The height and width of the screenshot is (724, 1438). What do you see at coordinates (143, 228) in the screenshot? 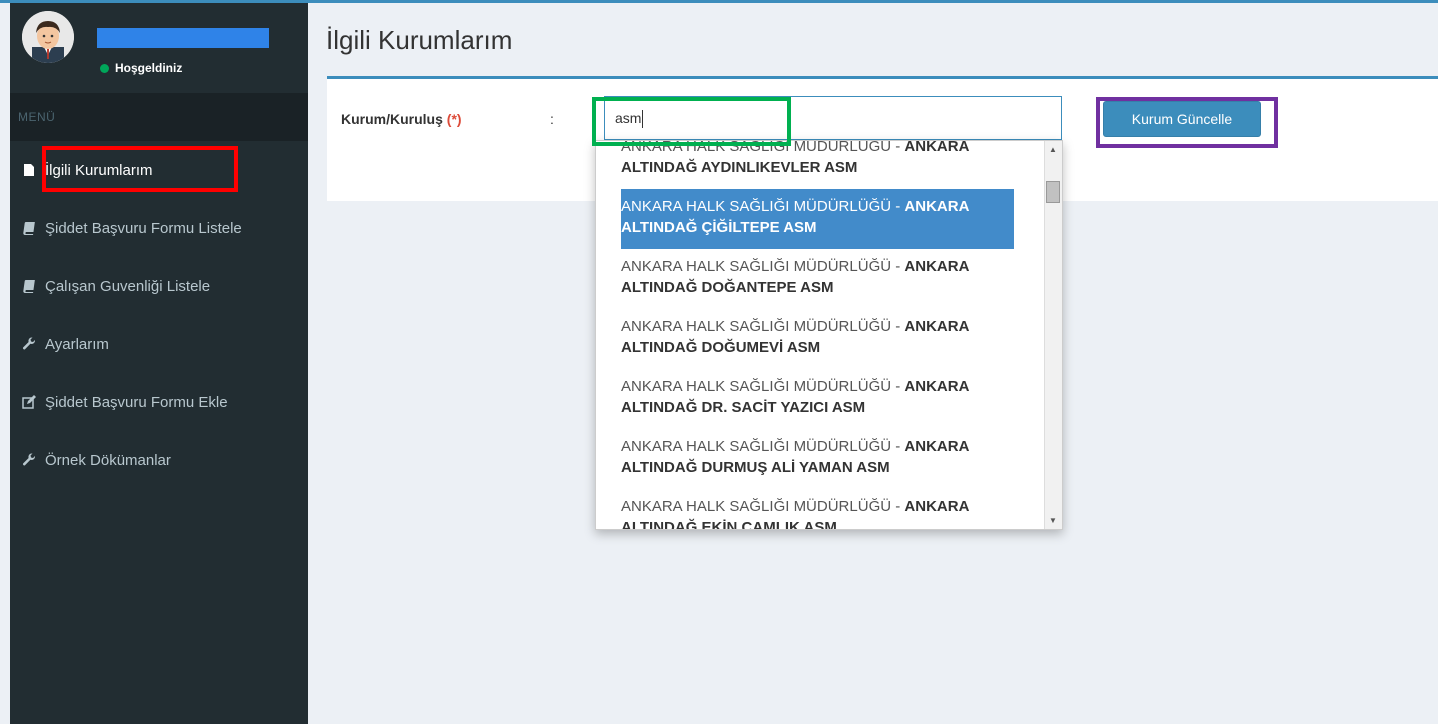
I see `sidebar-item-label: Şiddet Başvuru Formu Listele` at bounding box center [143, 228].